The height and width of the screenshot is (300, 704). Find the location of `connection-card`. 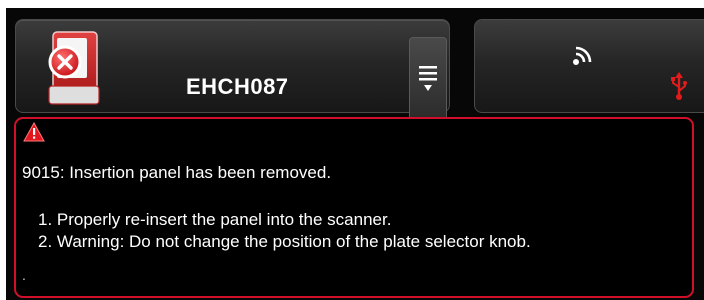

connection-card is located at coordinates (589, 66).